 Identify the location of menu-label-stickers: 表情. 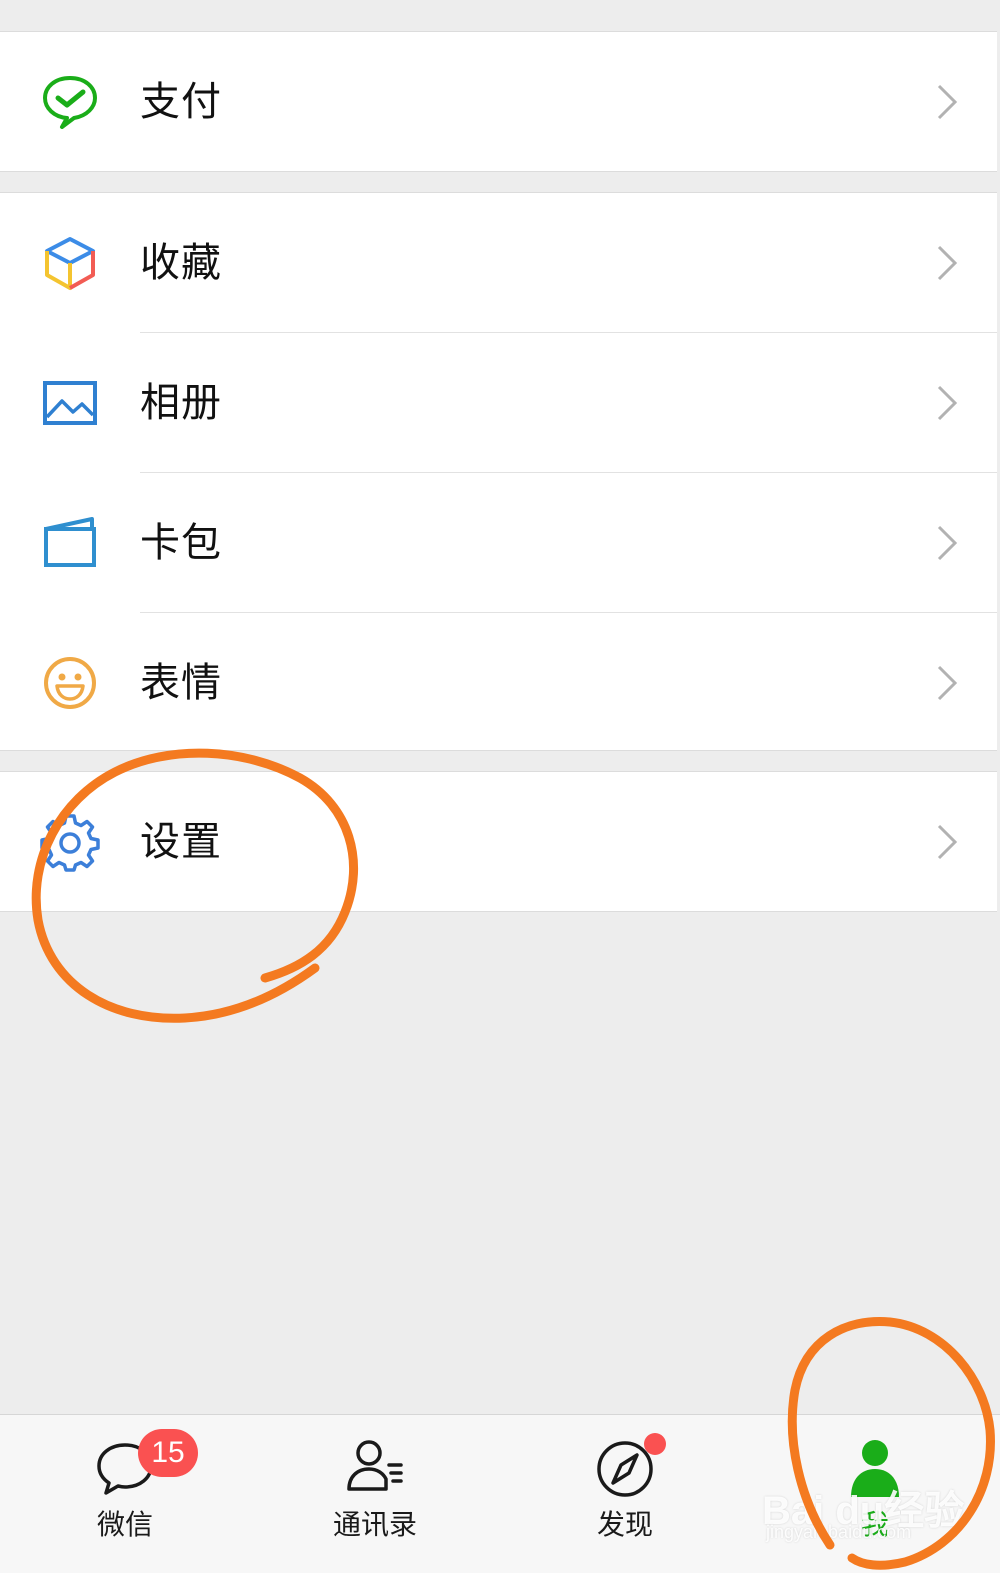
(181, 683).